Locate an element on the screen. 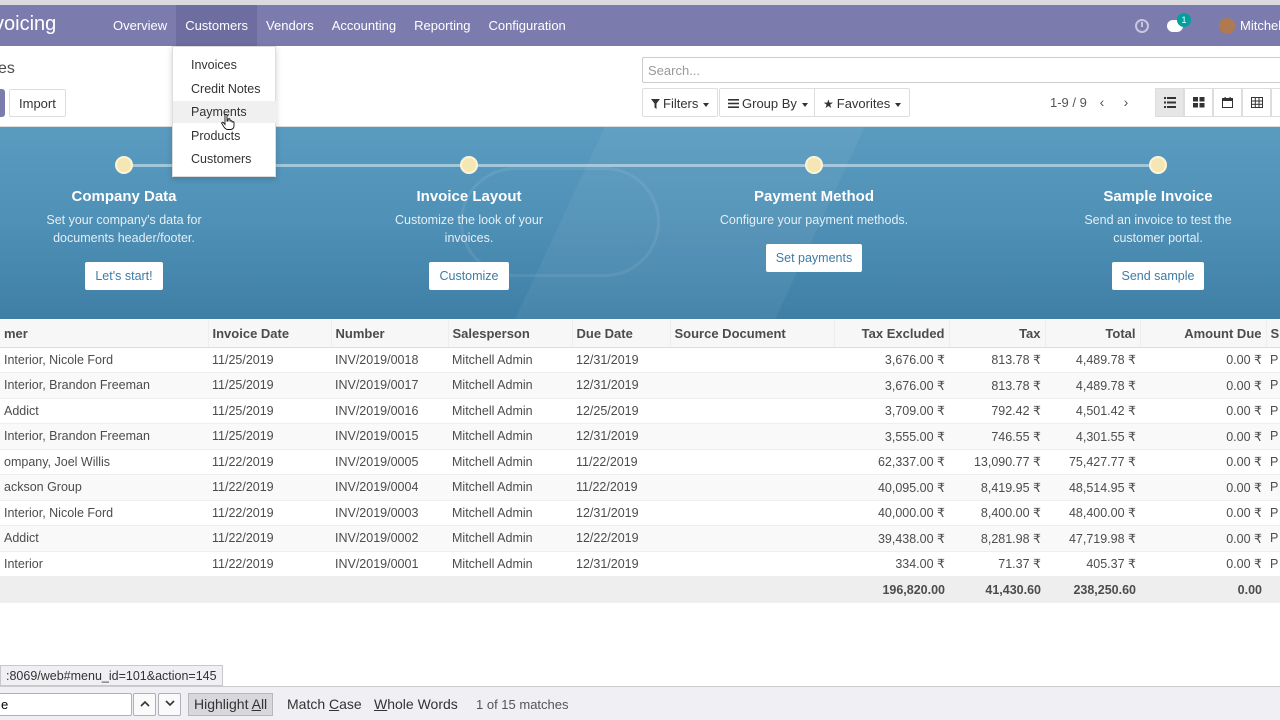  table-cell: Interior, Nicole Ford is located at coordinates (104, 512).